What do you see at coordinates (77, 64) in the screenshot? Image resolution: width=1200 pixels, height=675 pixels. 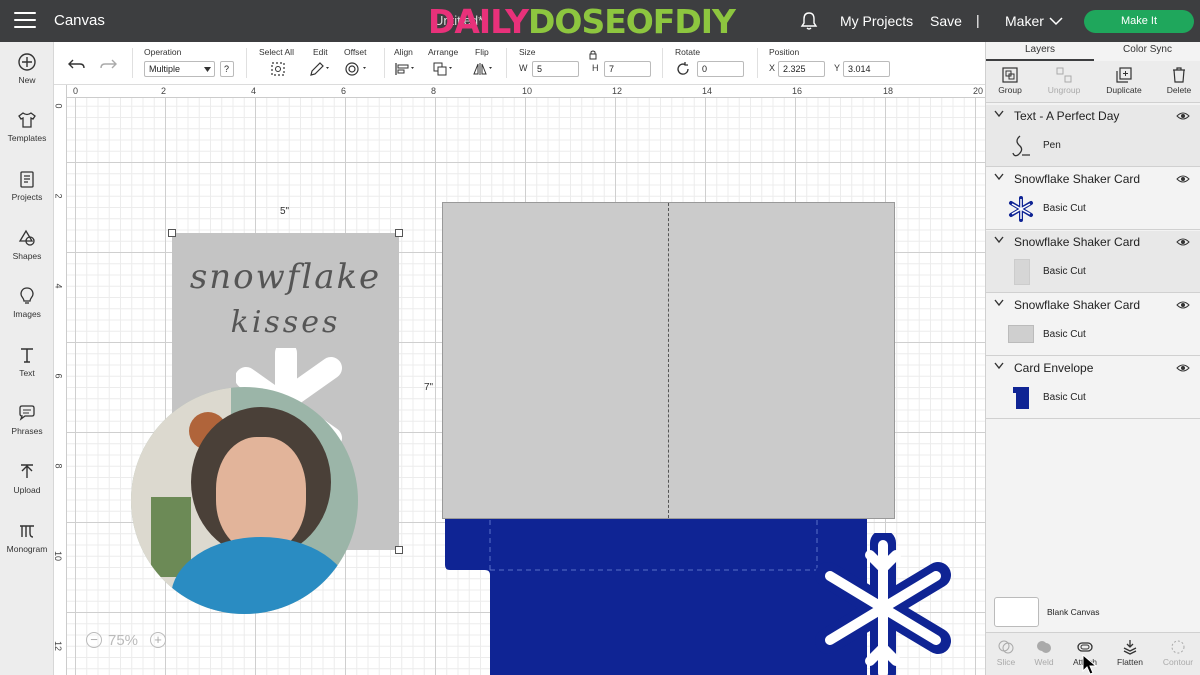 I see `undo-icon` at bounding box center [77, 64].